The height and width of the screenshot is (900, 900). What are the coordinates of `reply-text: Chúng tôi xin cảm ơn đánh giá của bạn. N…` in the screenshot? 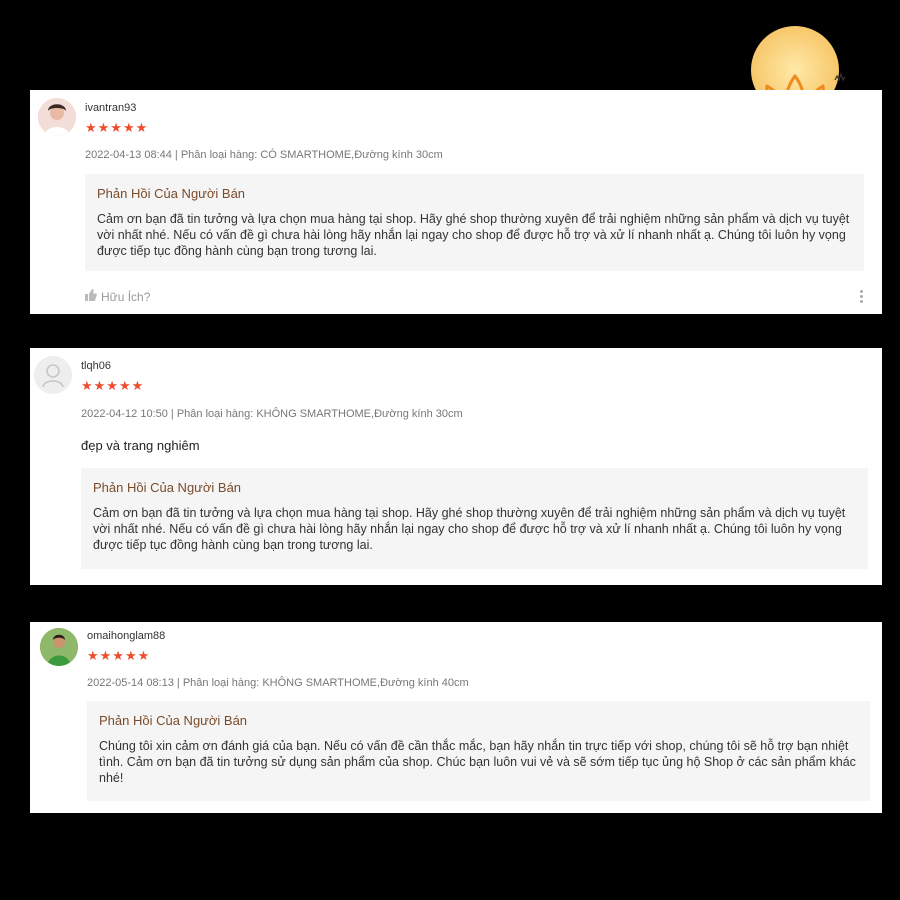 It's located at (477, 762).